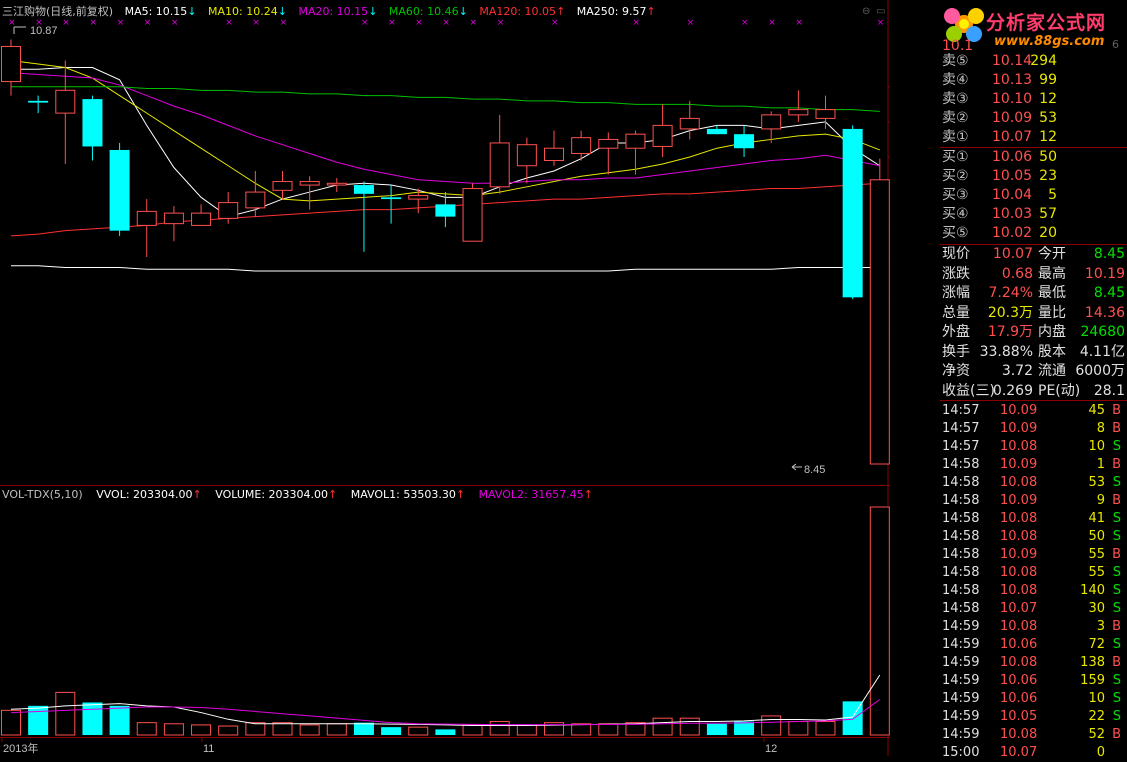 This screenshot has height=762, width=1127. What do you see at coordinates (961, 644) in the screenshot?
I see `trade-time: 14:59` at bounding box center [961, 644].